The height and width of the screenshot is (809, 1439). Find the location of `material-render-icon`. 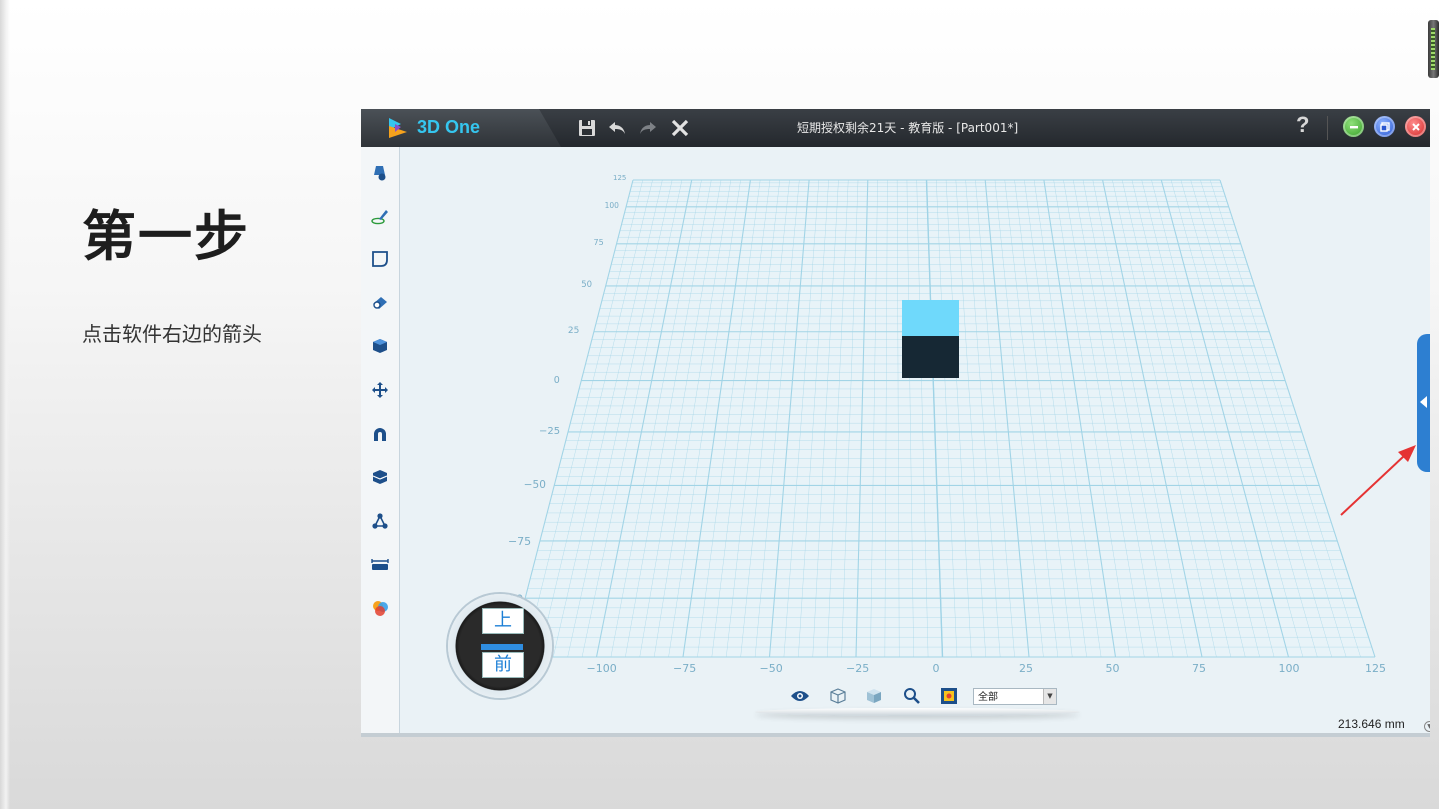

material-render-icon is located at coordinates (380, 608).